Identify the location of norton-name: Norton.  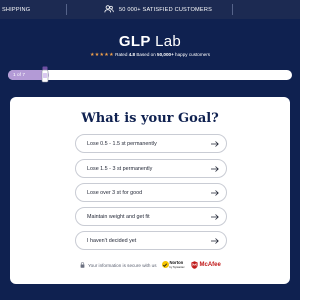
(176, 262).